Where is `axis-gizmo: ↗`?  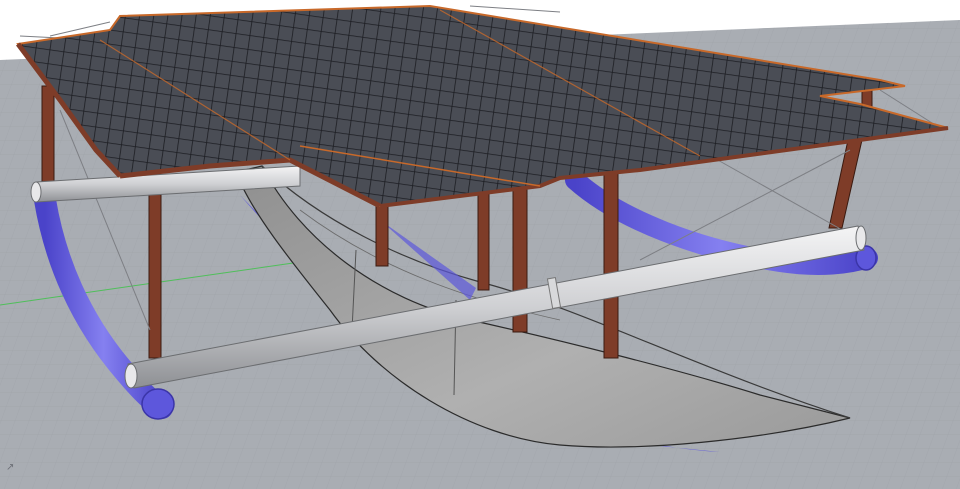 axis-gizmo: ↗ is located at coordinates (10, 467).